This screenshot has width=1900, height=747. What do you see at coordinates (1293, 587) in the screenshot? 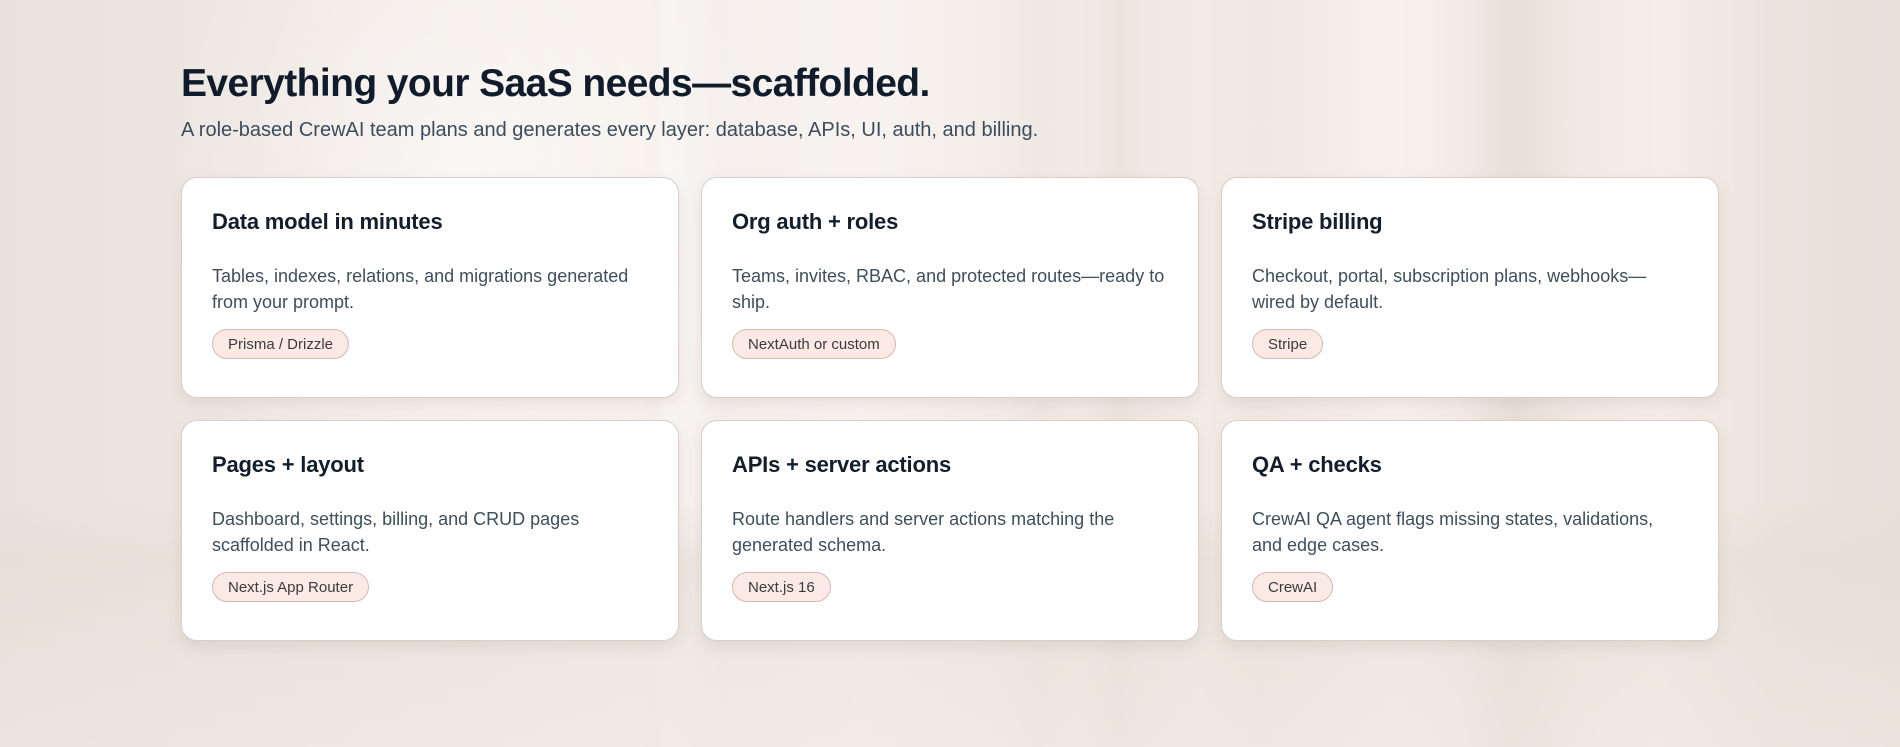
I see `feature-tag: CrewAI` at bounding box center [1293, 587].